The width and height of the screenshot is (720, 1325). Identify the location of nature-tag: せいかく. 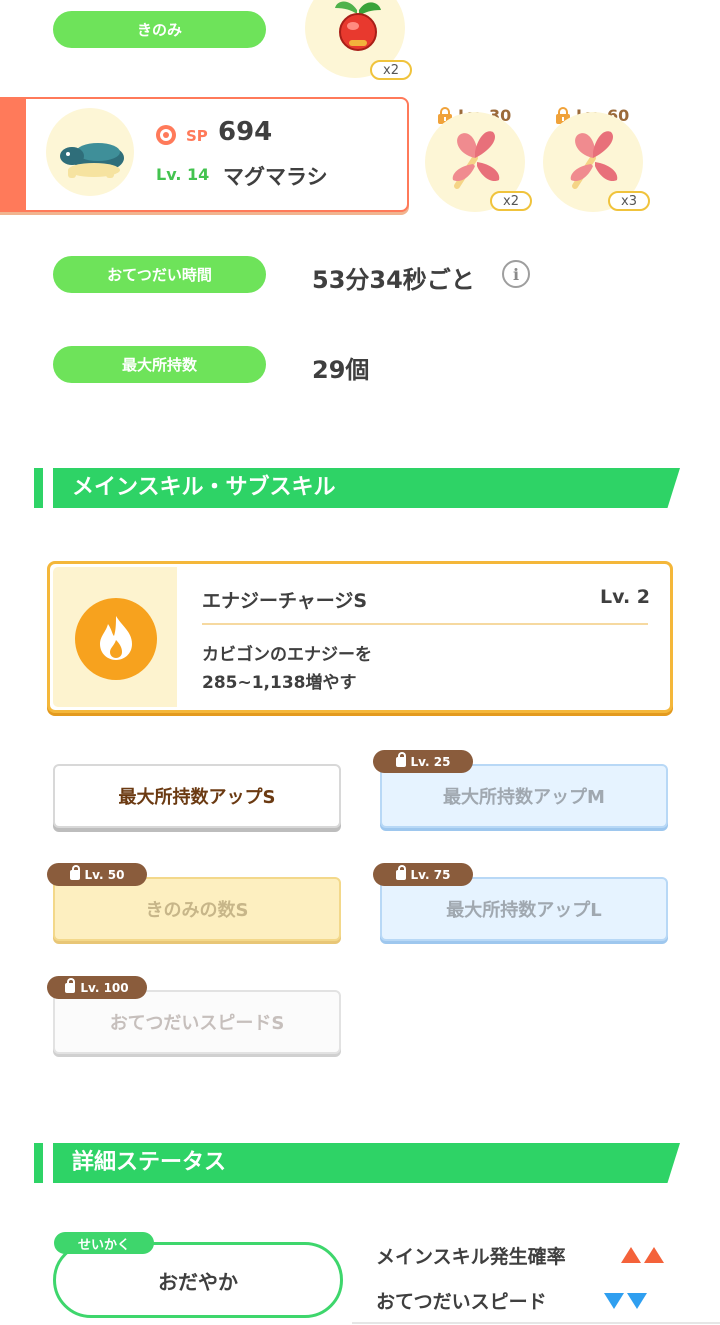
(104, 1243).